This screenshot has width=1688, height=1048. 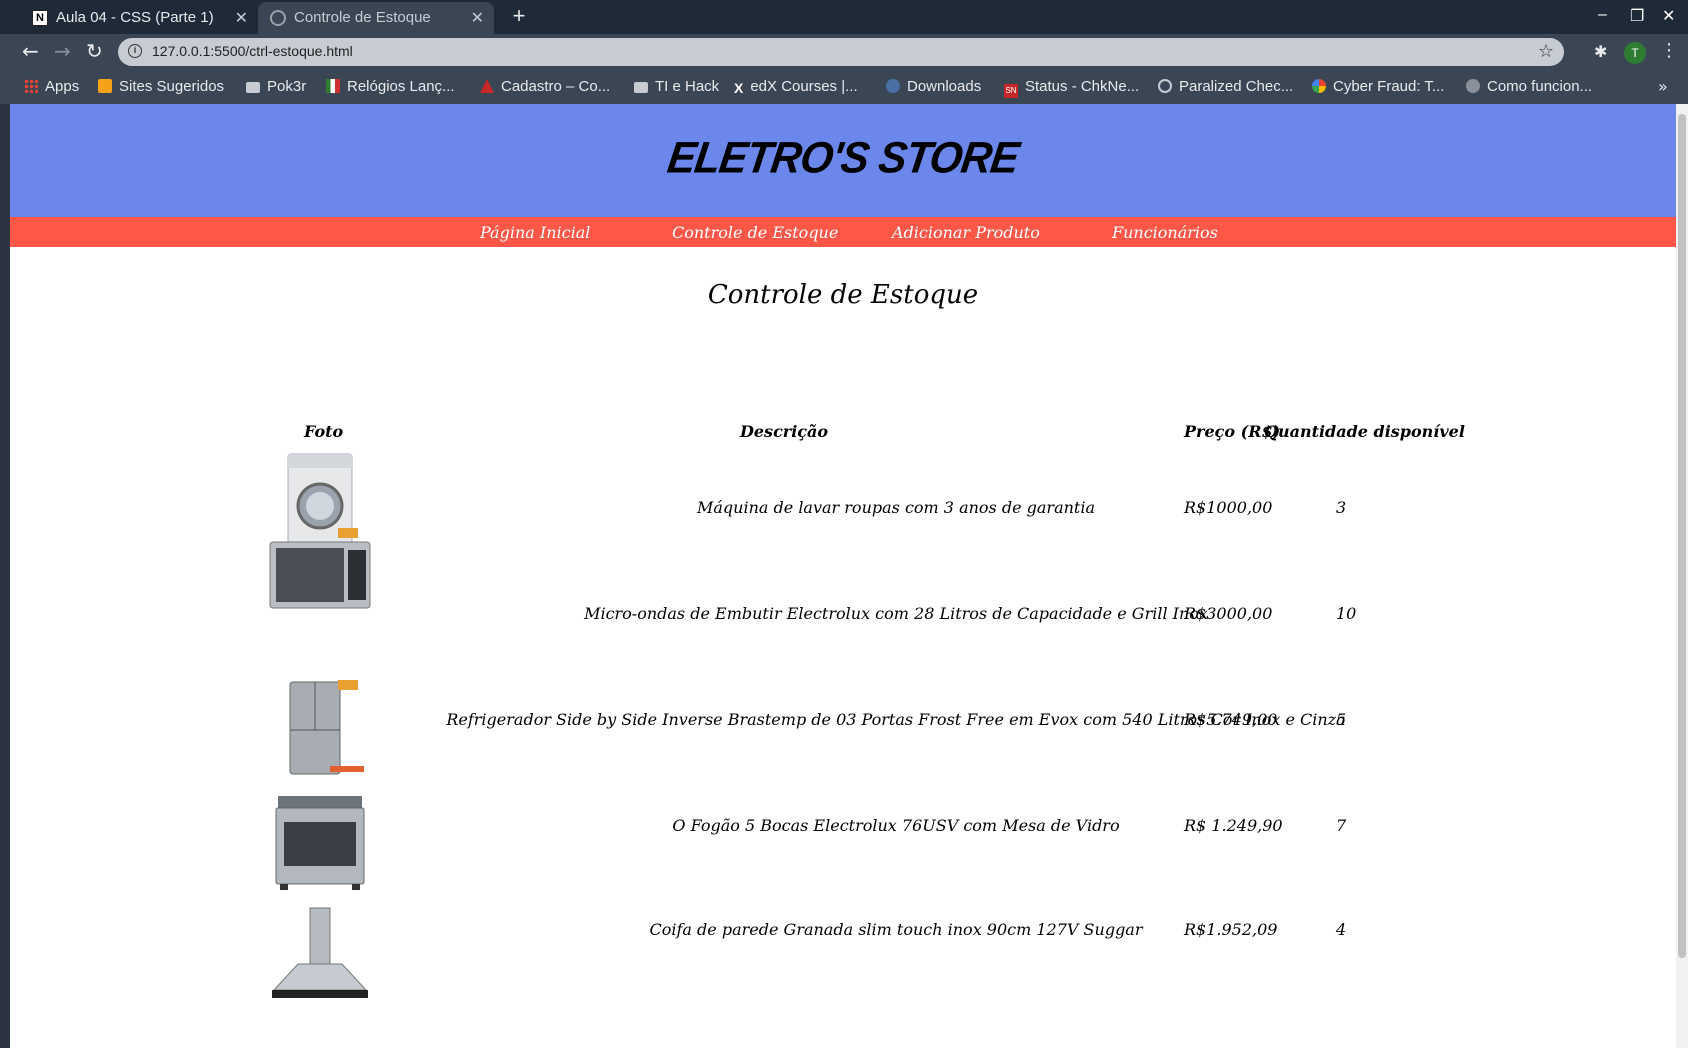 What do you see at coordinates (739, 88) in the screenshot?
I see `x-icon: X` at bounding box center [739, 88].